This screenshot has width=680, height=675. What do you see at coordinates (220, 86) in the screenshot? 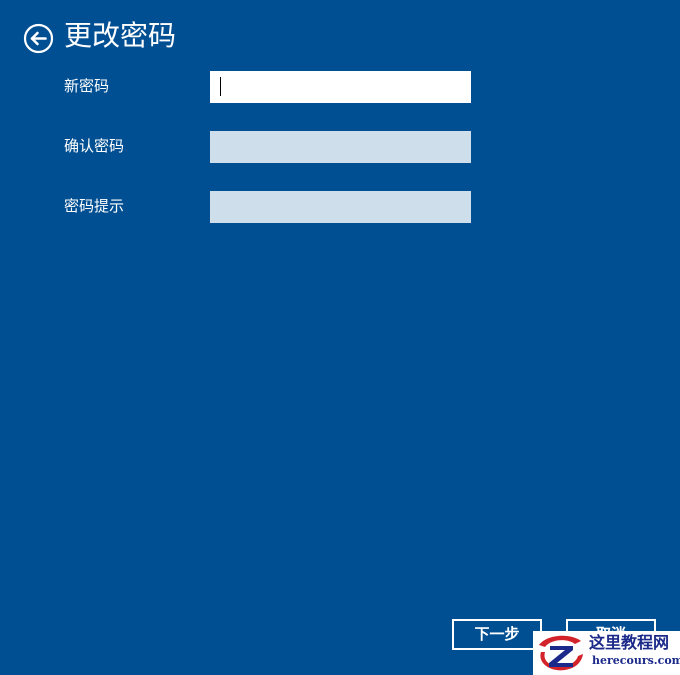
I see `text-caret` at bounding box center [220, 86].